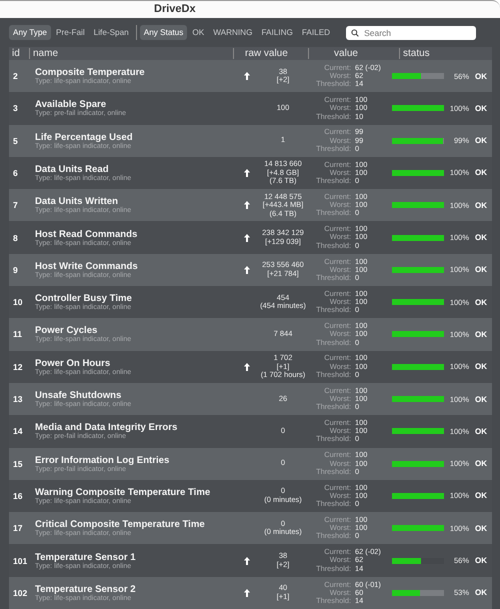 The width and height of the screenshot is (500, 609). I want to click on filter-tab: WARNING, so click(232, 32).